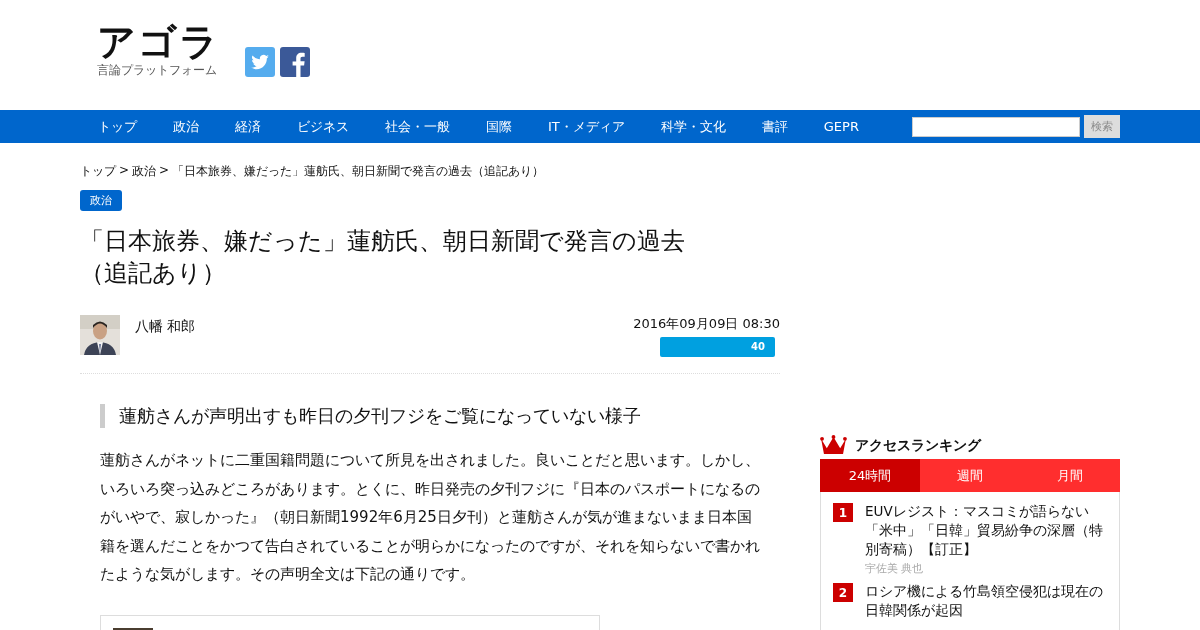  What do you see at coordinates (101, 200) in the screenshot?
I see `category-tag: 政治` at bounding box center [101, 200].